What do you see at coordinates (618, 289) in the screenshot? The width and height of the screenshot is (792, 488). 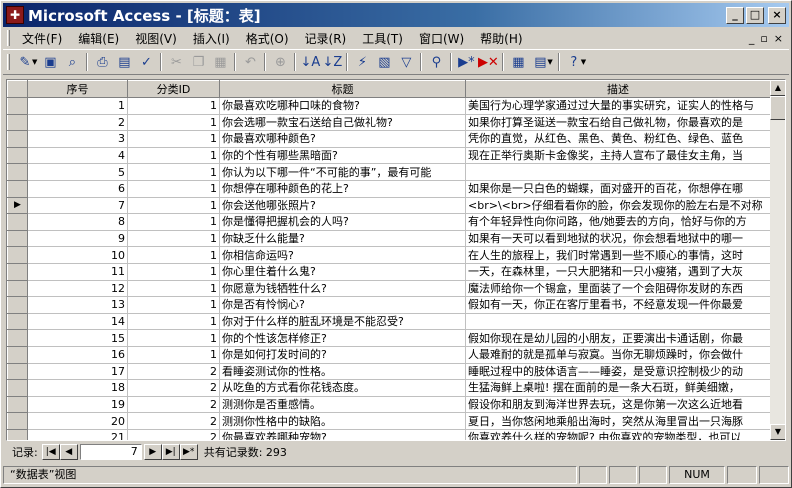 I see `cell-description: 魔法师给你一个锡盒，里面装了一个会阻碍你发财的东西` at bounding box center [618, 289].